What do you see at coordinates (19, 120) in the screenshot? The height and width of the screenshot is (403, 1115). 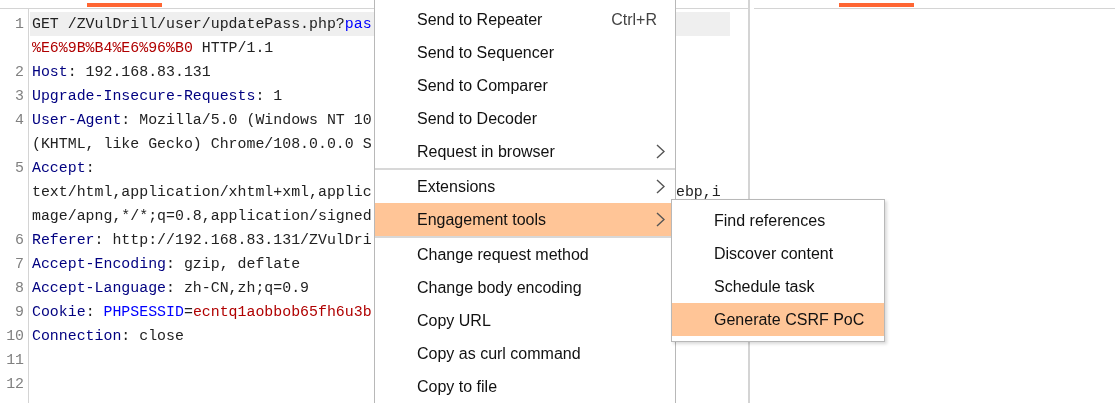 I see `line-number: 4` at bounding box center [19, 120].